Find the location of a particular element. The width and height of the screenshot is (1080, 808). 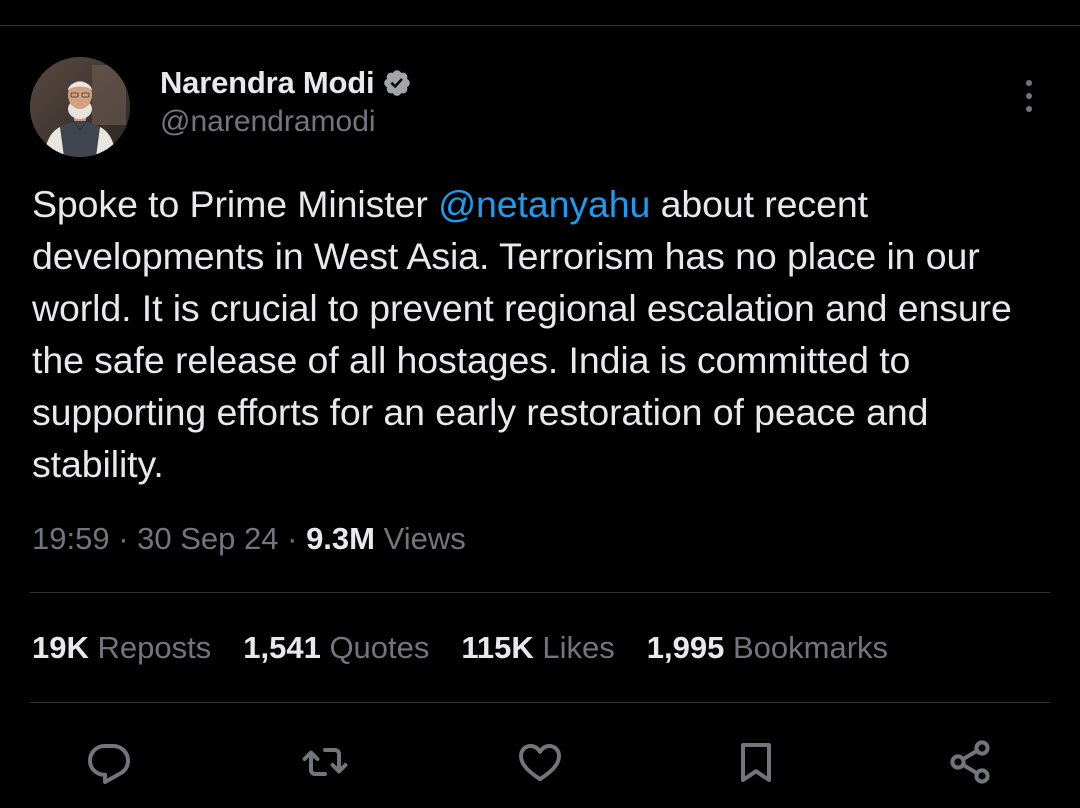

repost-icon is located at coordinates (325, 762).